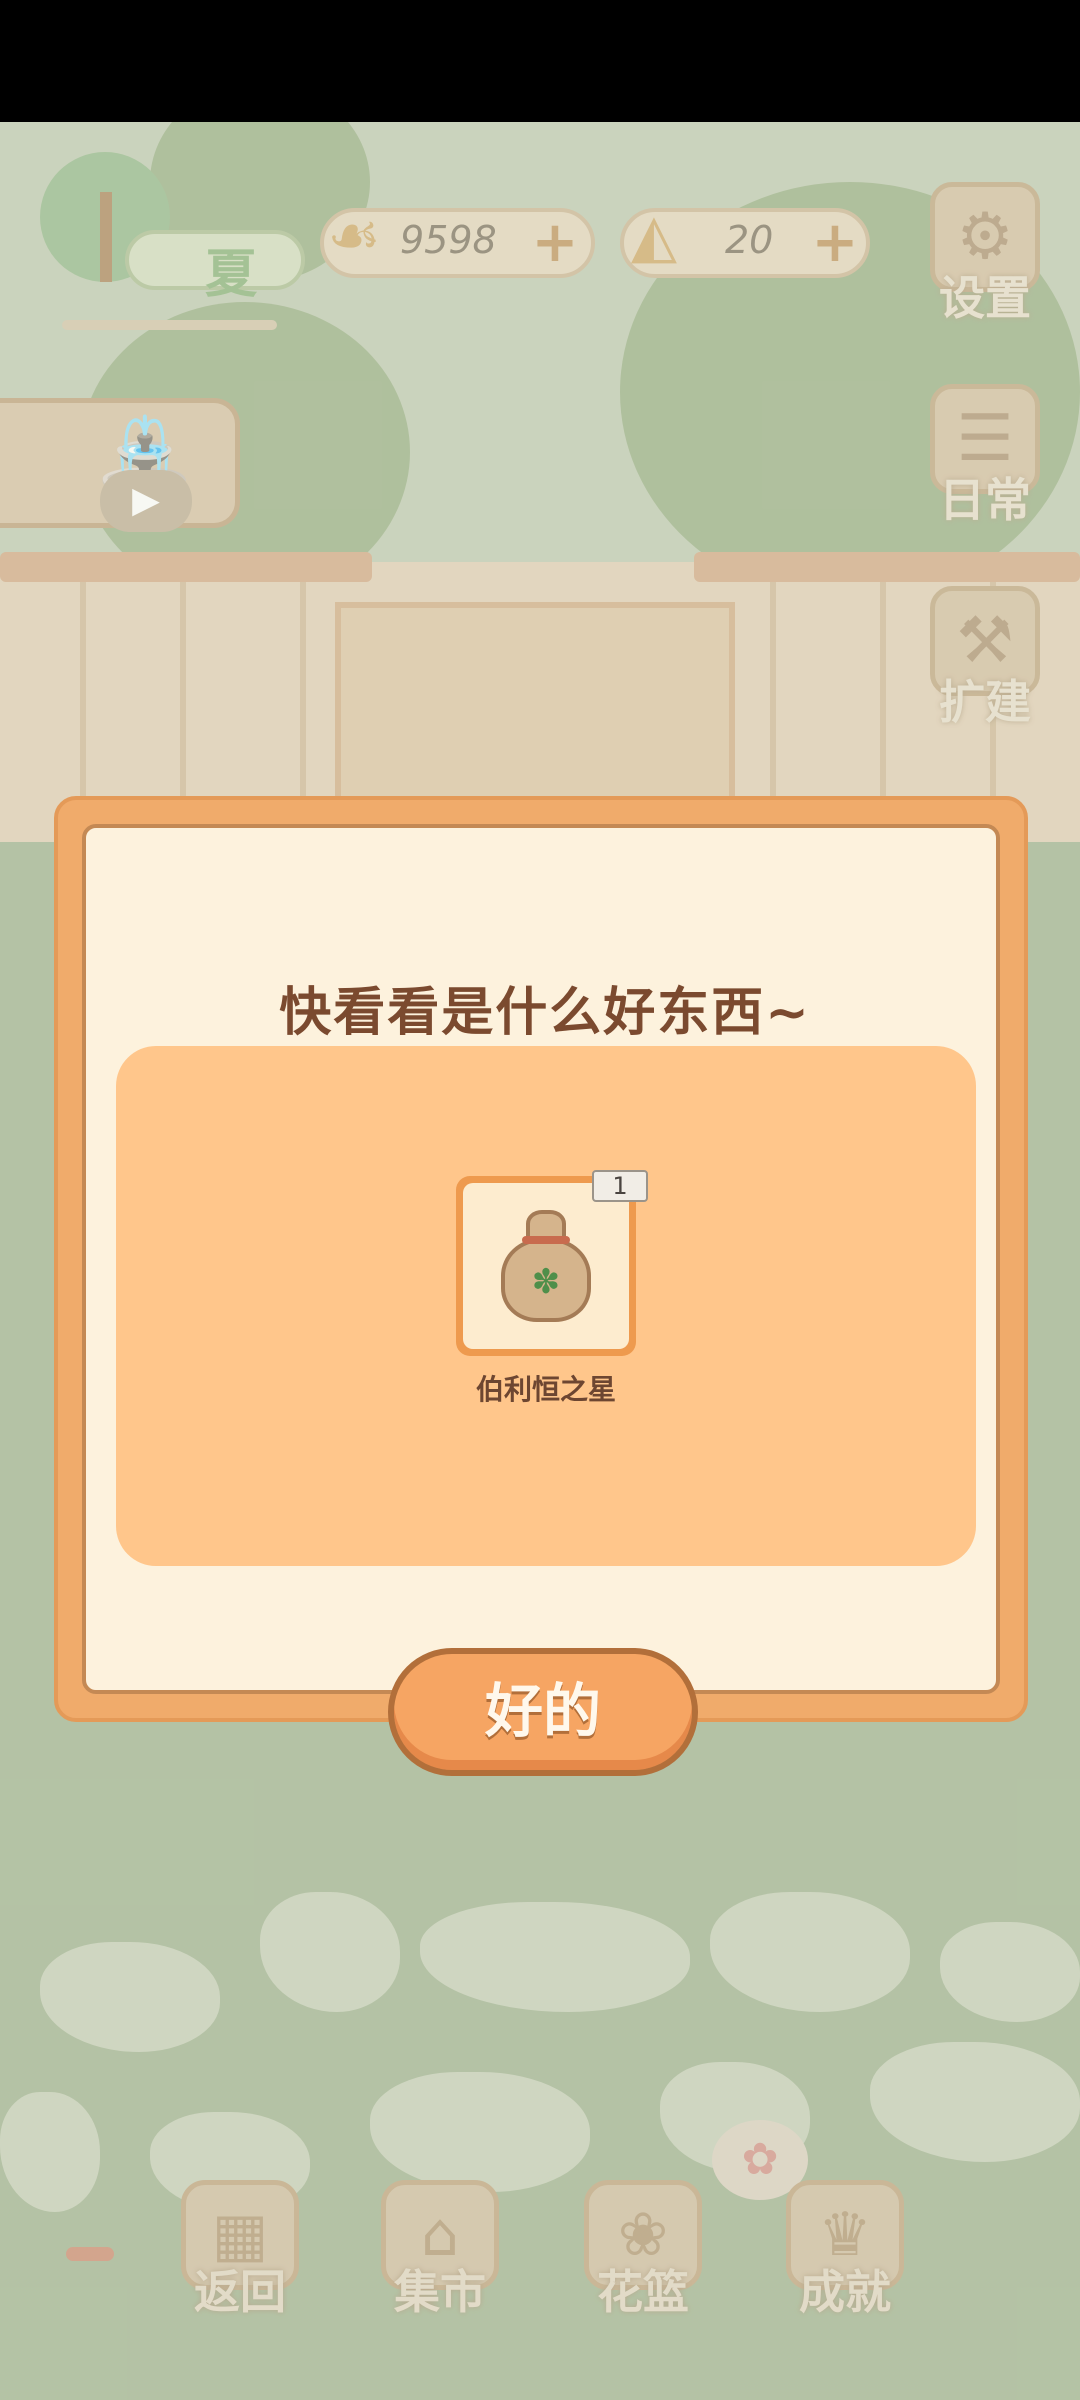 This screenshot has width=1080, height=2400. I want to click on quantity-badge: 1, so click(620, 1186).